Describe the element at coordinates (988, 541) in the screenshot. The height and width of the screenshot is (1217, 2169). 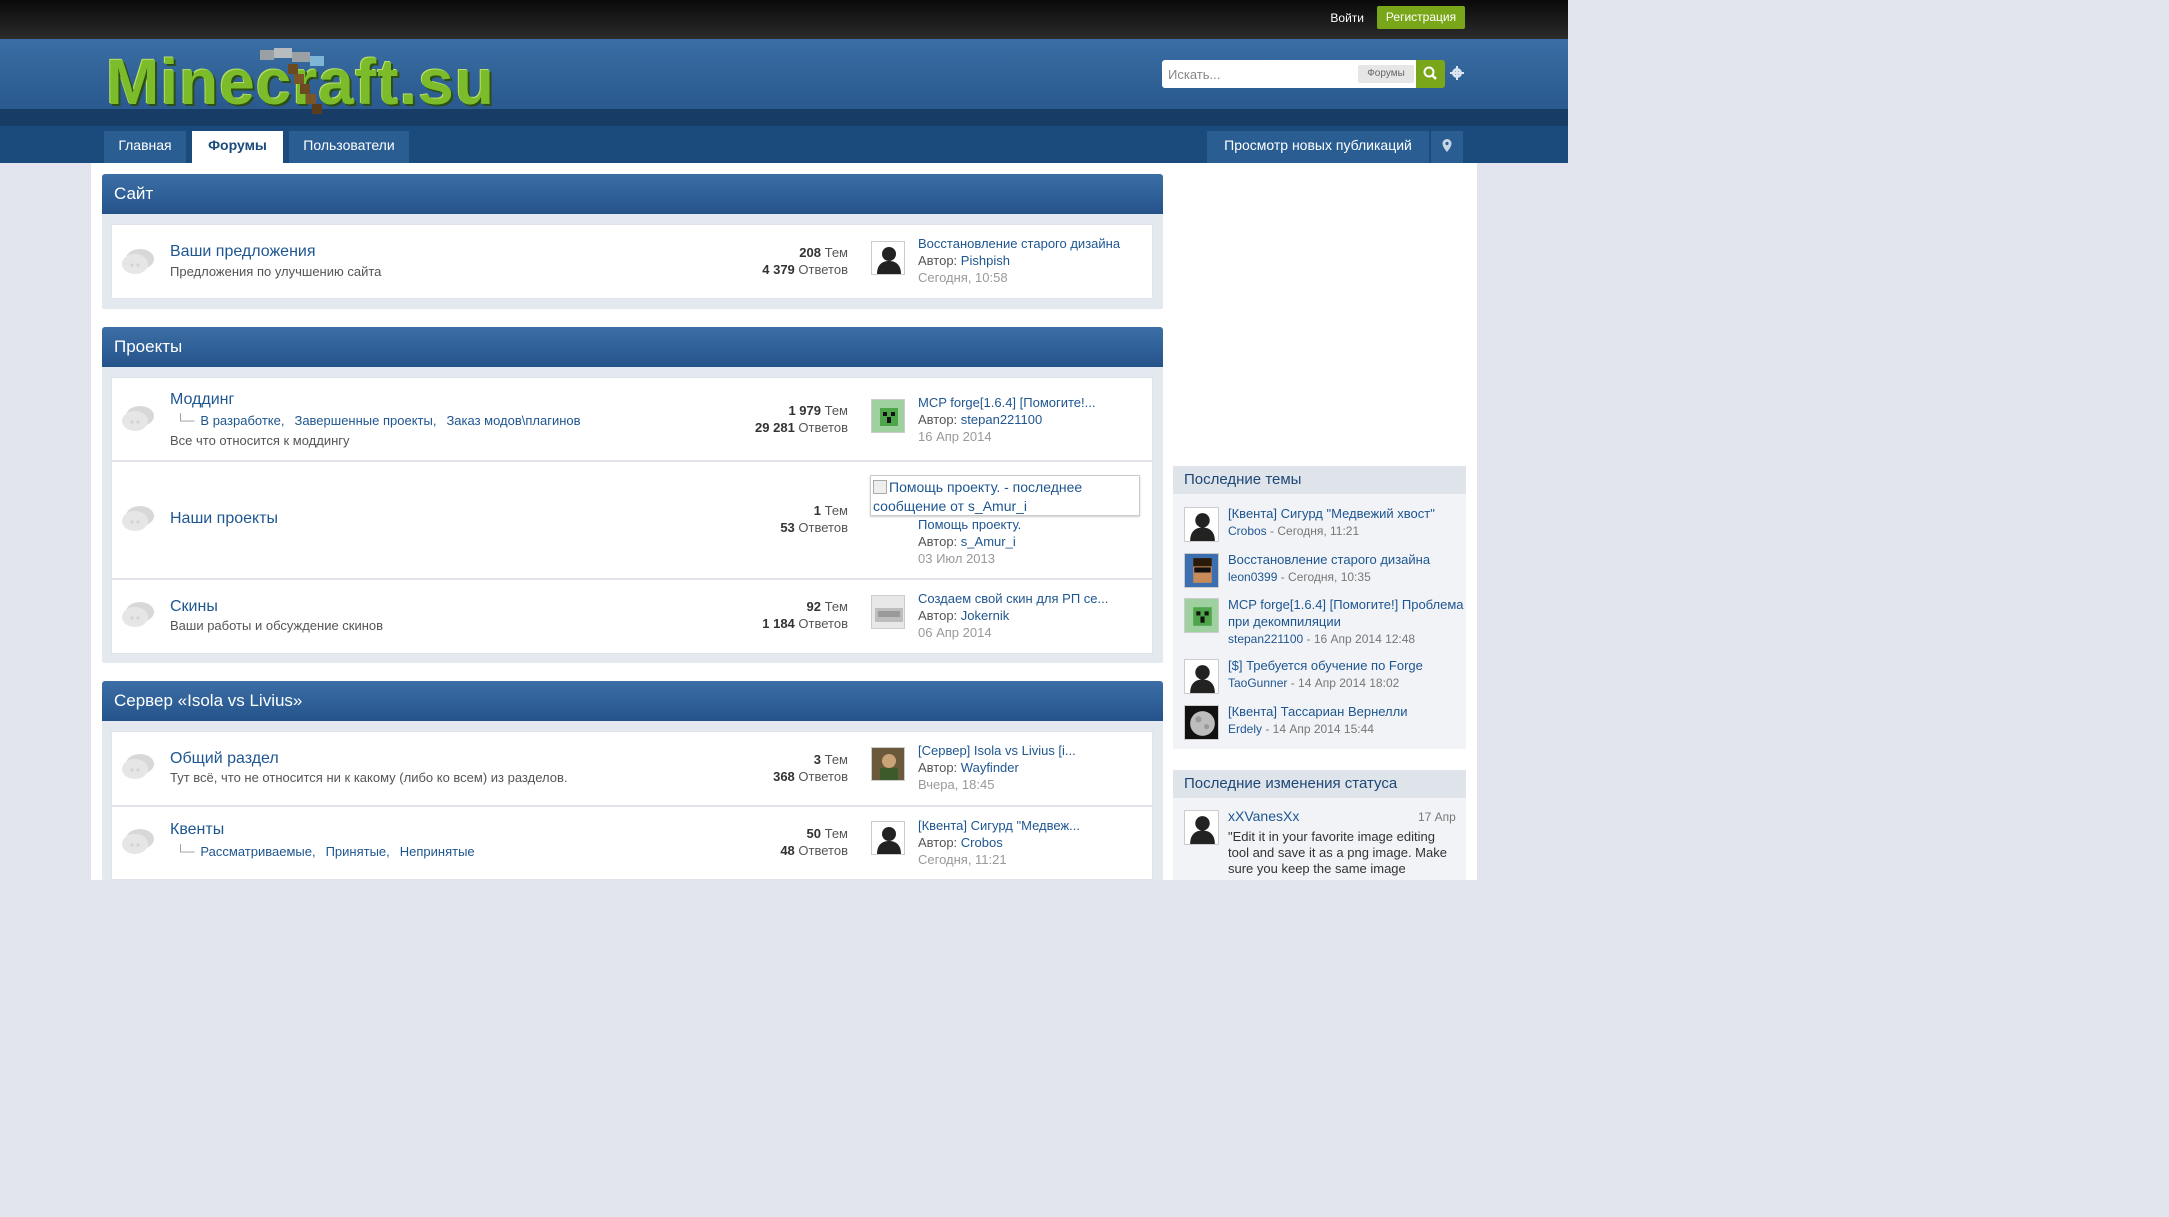
I see `last-post-author: s_Amur_i` at that location.